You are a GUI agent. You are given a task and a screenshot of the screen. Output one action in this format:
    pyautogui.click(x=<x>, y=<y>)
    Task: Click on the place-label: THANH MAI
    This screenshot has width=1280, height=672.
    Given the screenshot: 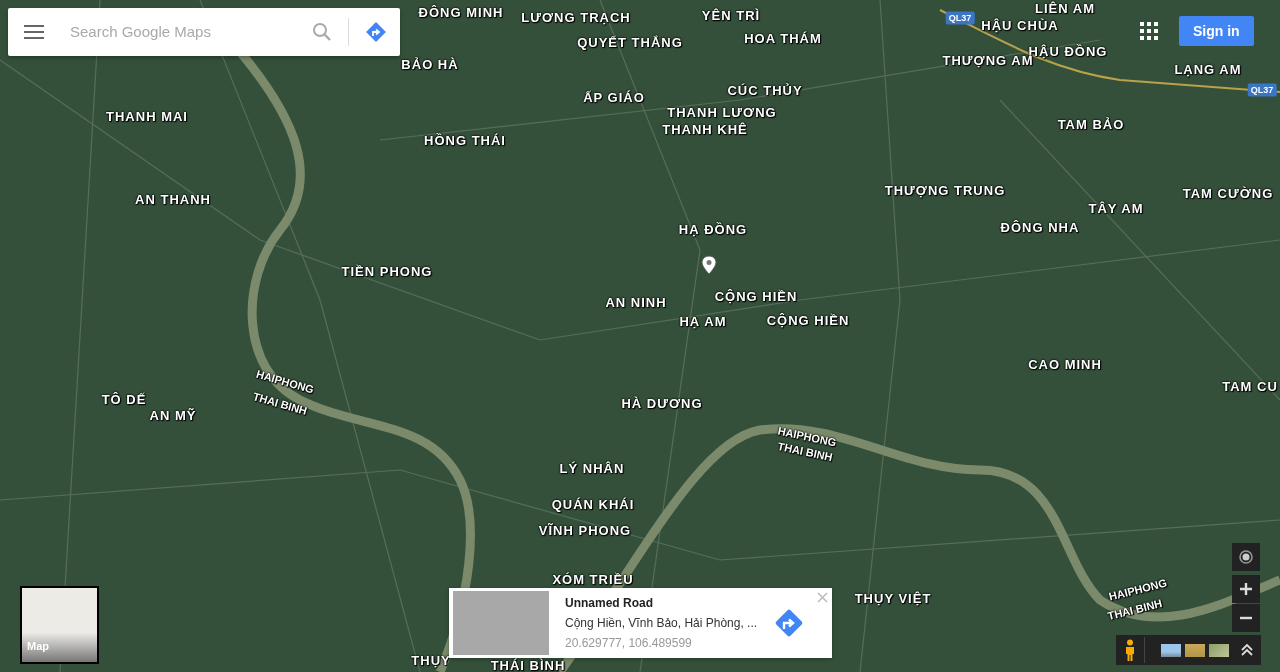 What is the action you would take?
    pyautogui.click(x=147, y=116)
    